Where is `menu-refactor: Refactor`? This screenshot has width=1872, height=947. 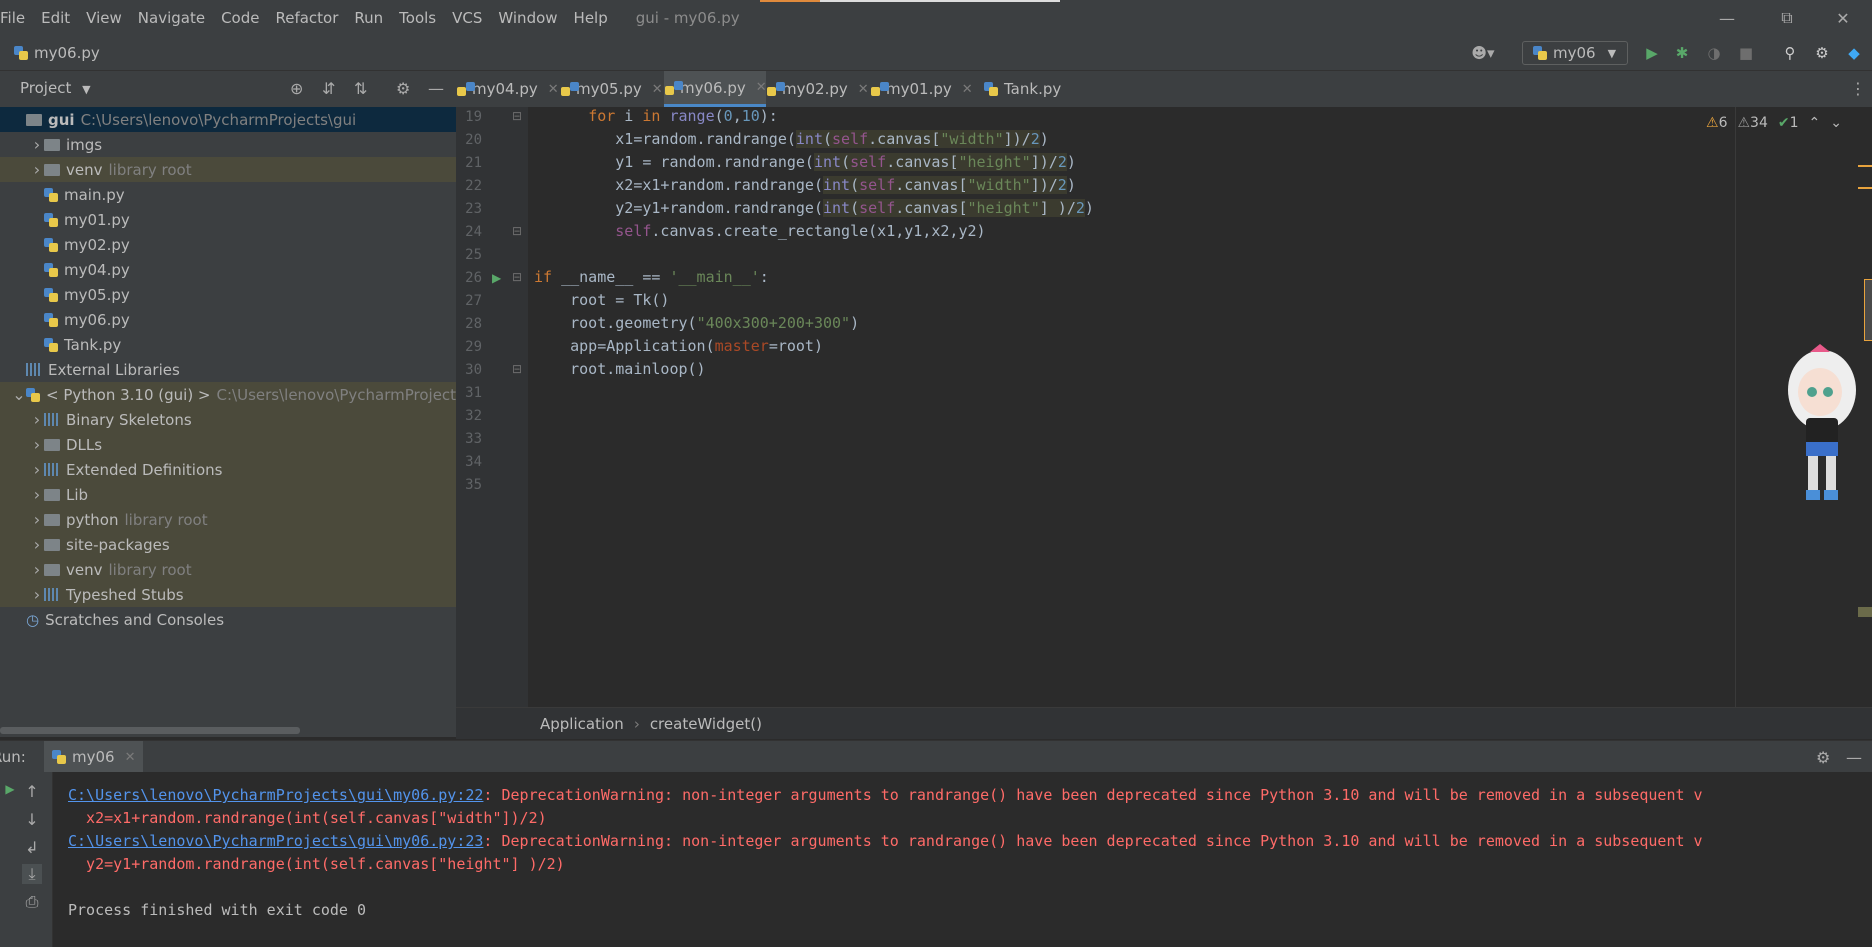 menu-refactor: Refactor is located at coordinates (306, 18).